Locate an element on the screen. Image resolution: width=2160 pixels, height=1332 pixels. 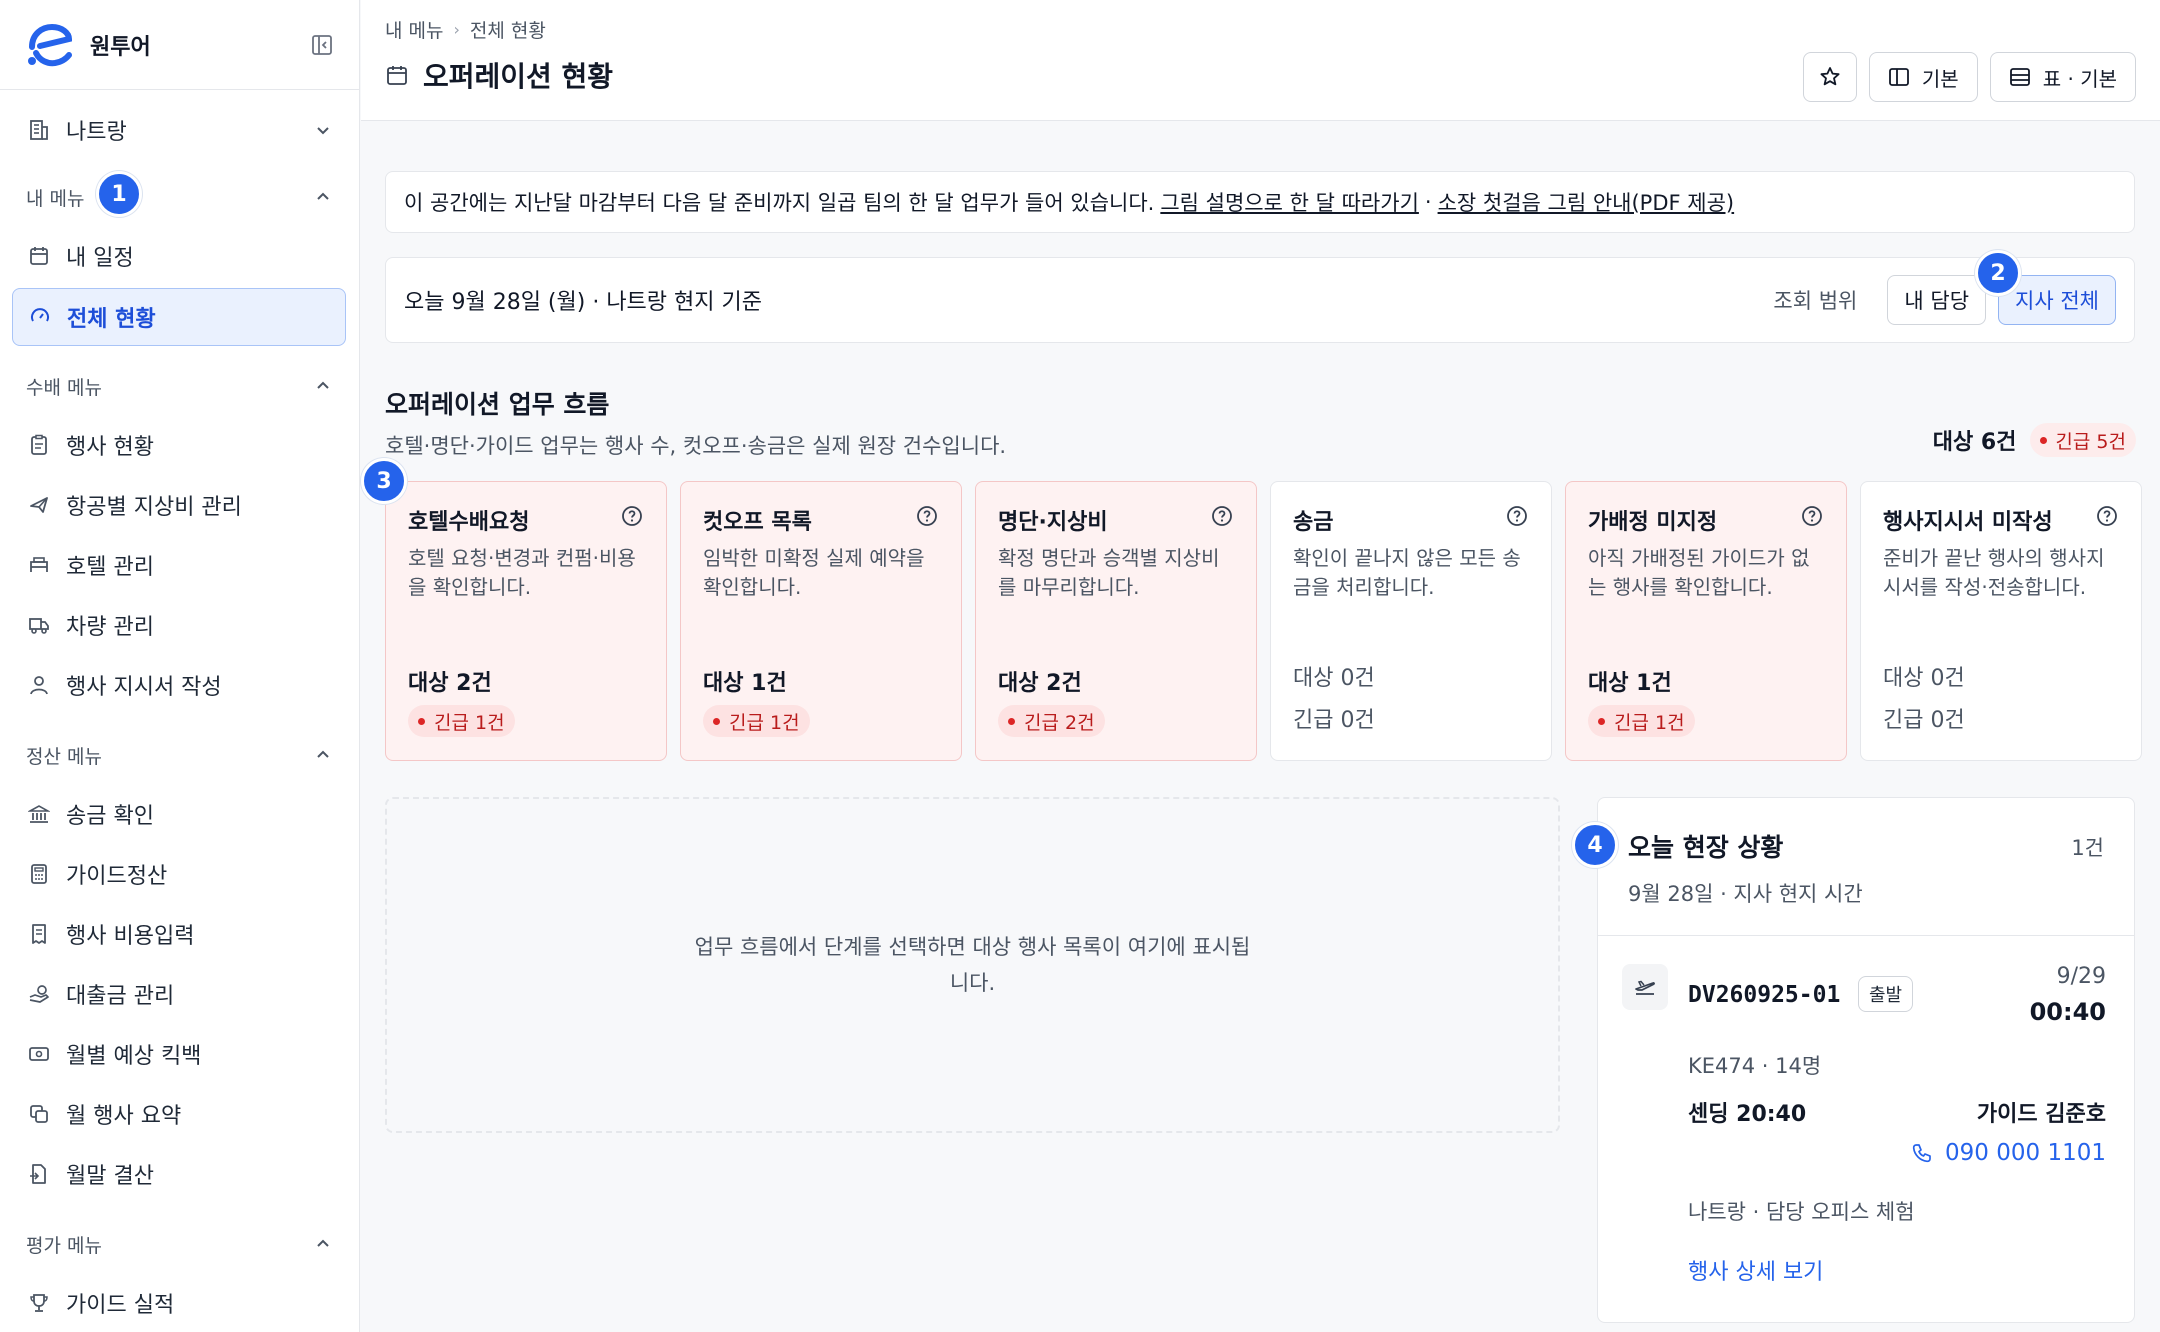
sidebar-item-label: 행사 비용입력 is located at coordinates (130, 936).